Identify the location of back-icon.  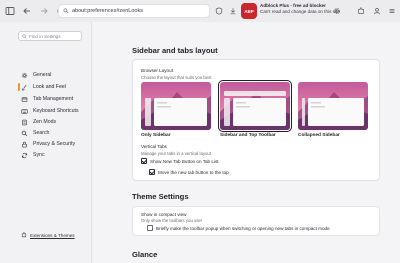
(27, 11).